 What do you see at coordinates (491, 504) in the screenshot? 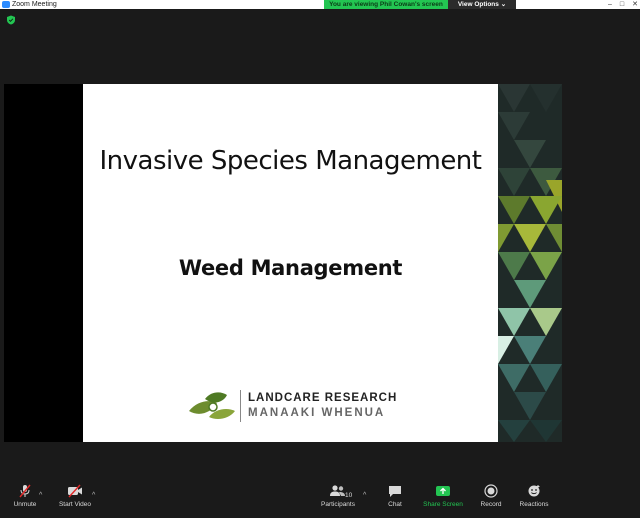
I see `record-label: Record` at bounding box center [491, 504].